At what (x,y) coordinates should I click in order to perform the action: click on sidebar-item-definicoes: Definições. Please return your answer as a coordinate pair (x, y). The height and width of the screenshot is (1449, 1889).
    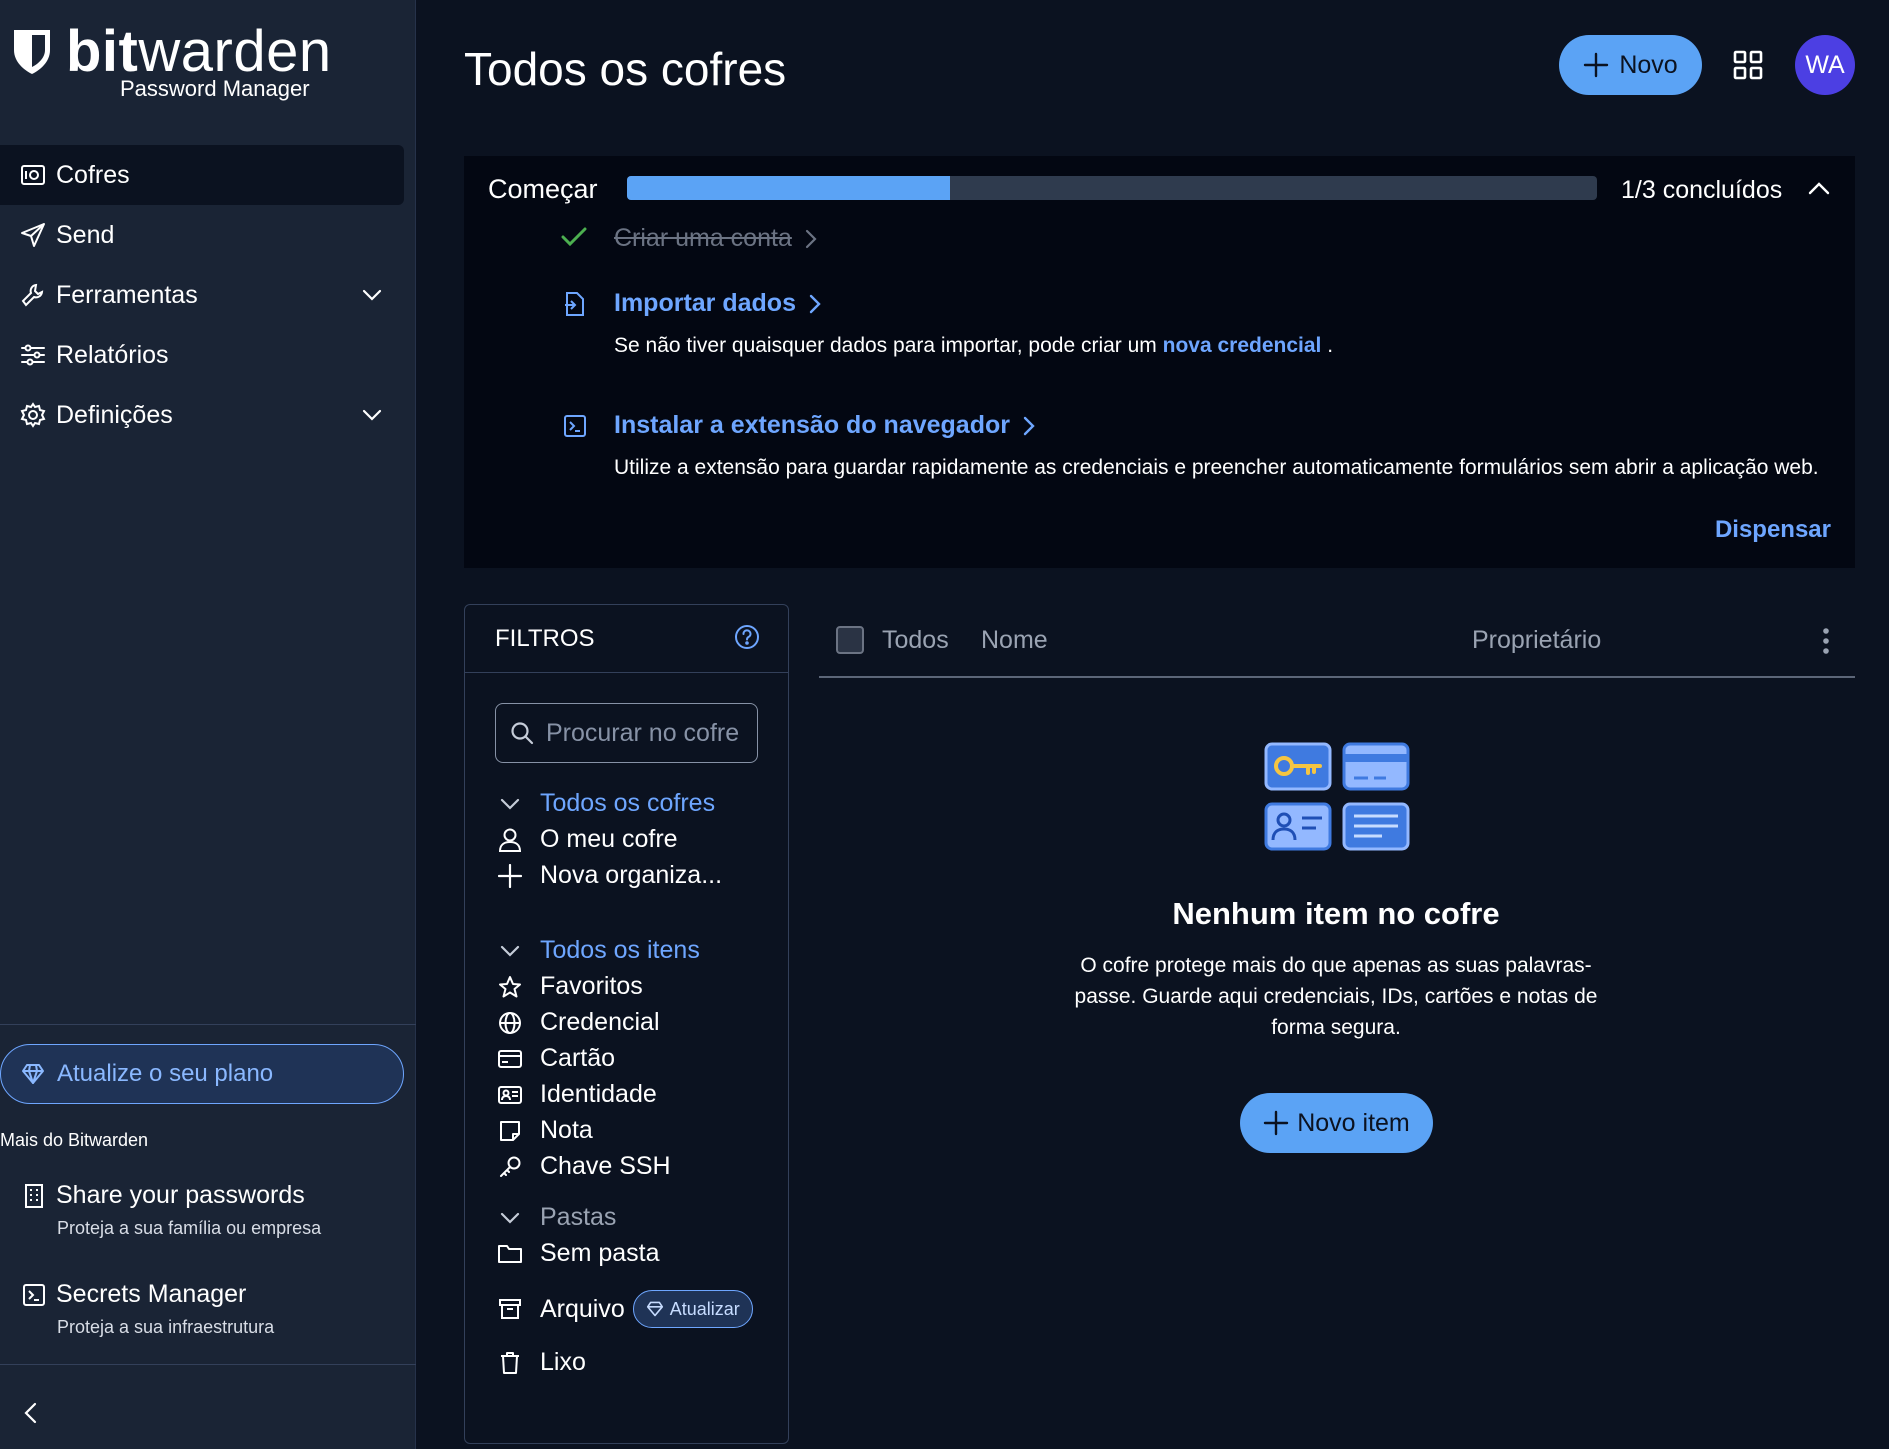
    Looking at the image, I should click on (202, 415).